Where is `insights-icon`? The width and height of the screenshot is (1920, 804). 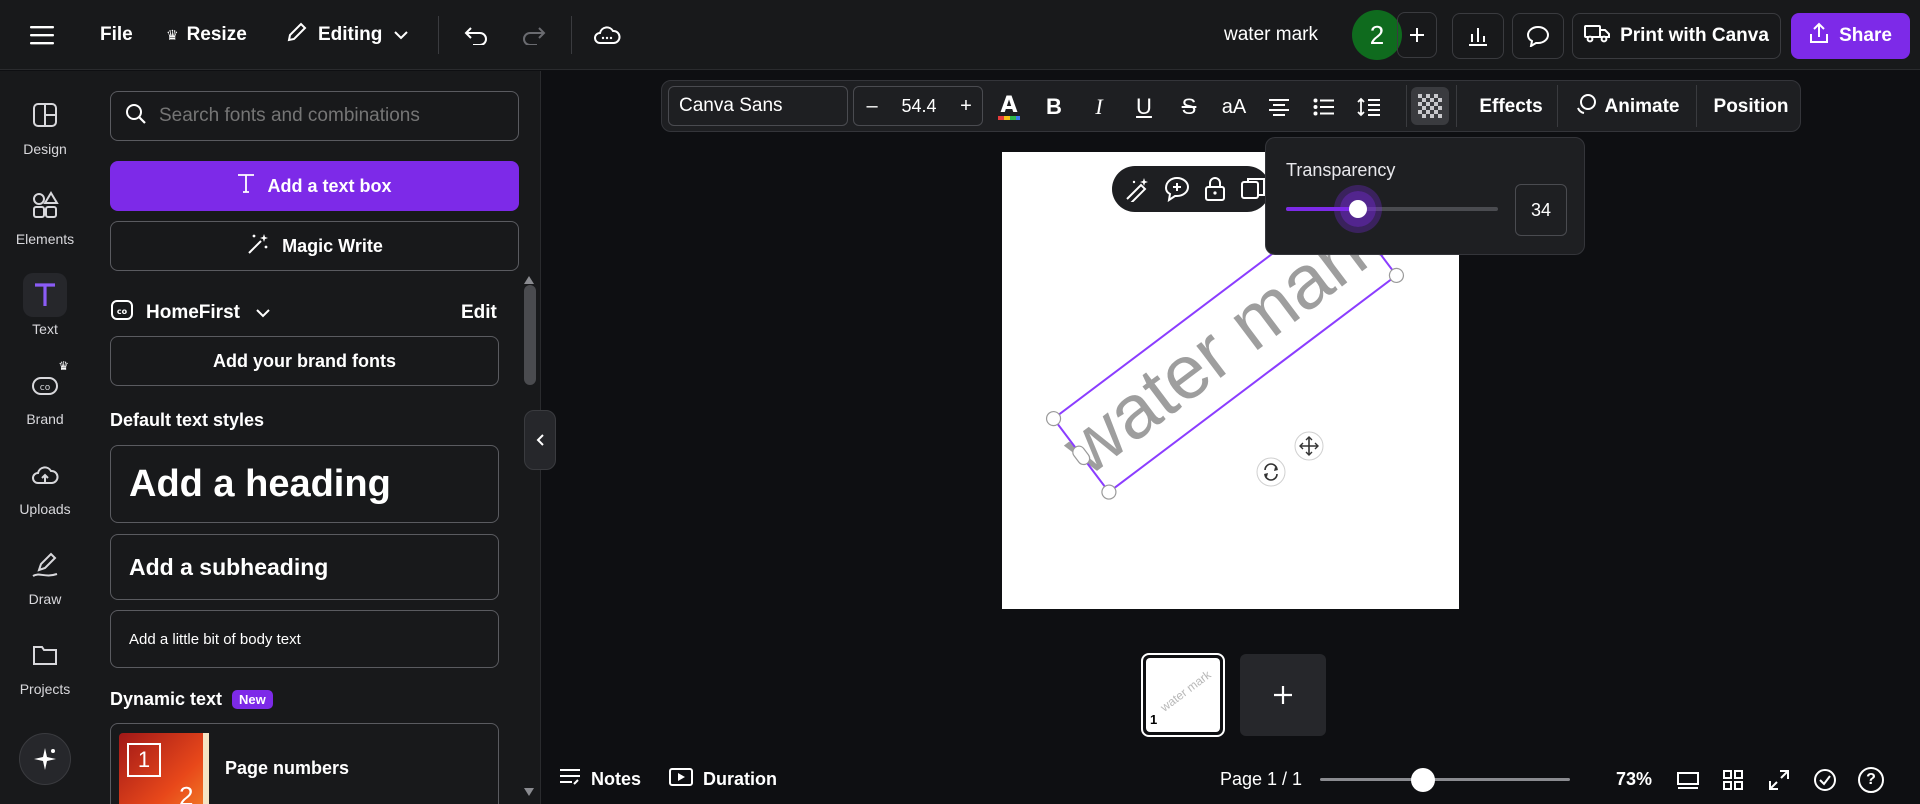 insights-icon is located at coordinates (1478, 36).